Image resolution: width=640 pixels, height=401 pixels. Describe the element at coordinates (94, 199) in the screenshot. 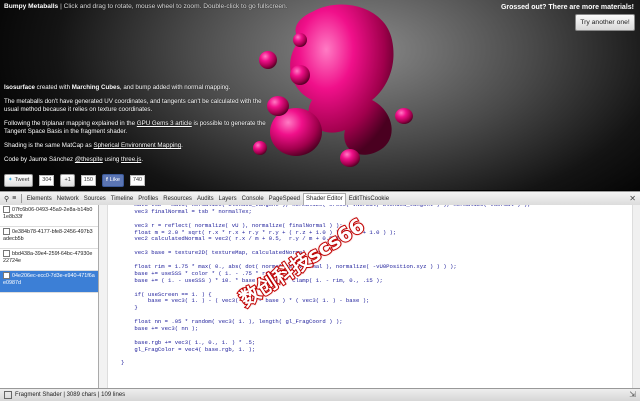

I see `tab-sources: Sources` at that location.